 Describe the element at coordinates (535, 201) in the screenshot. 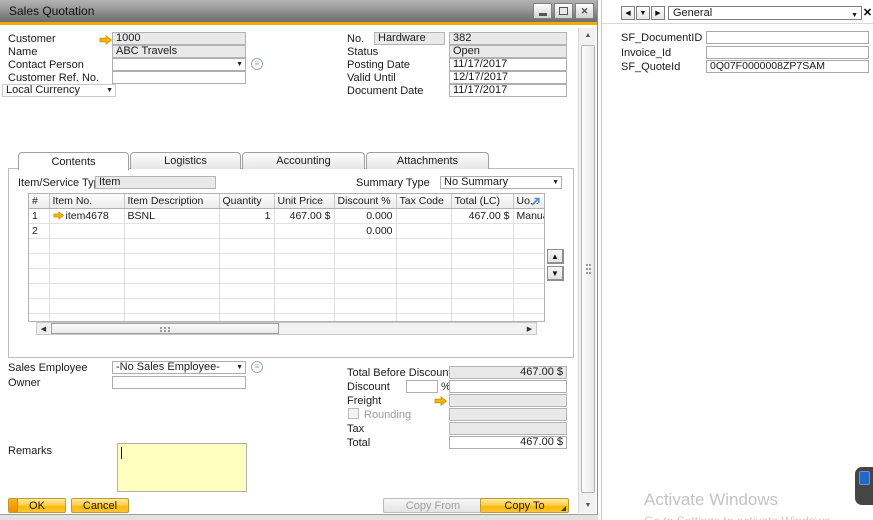

I see `expand-table-icon` at that location.